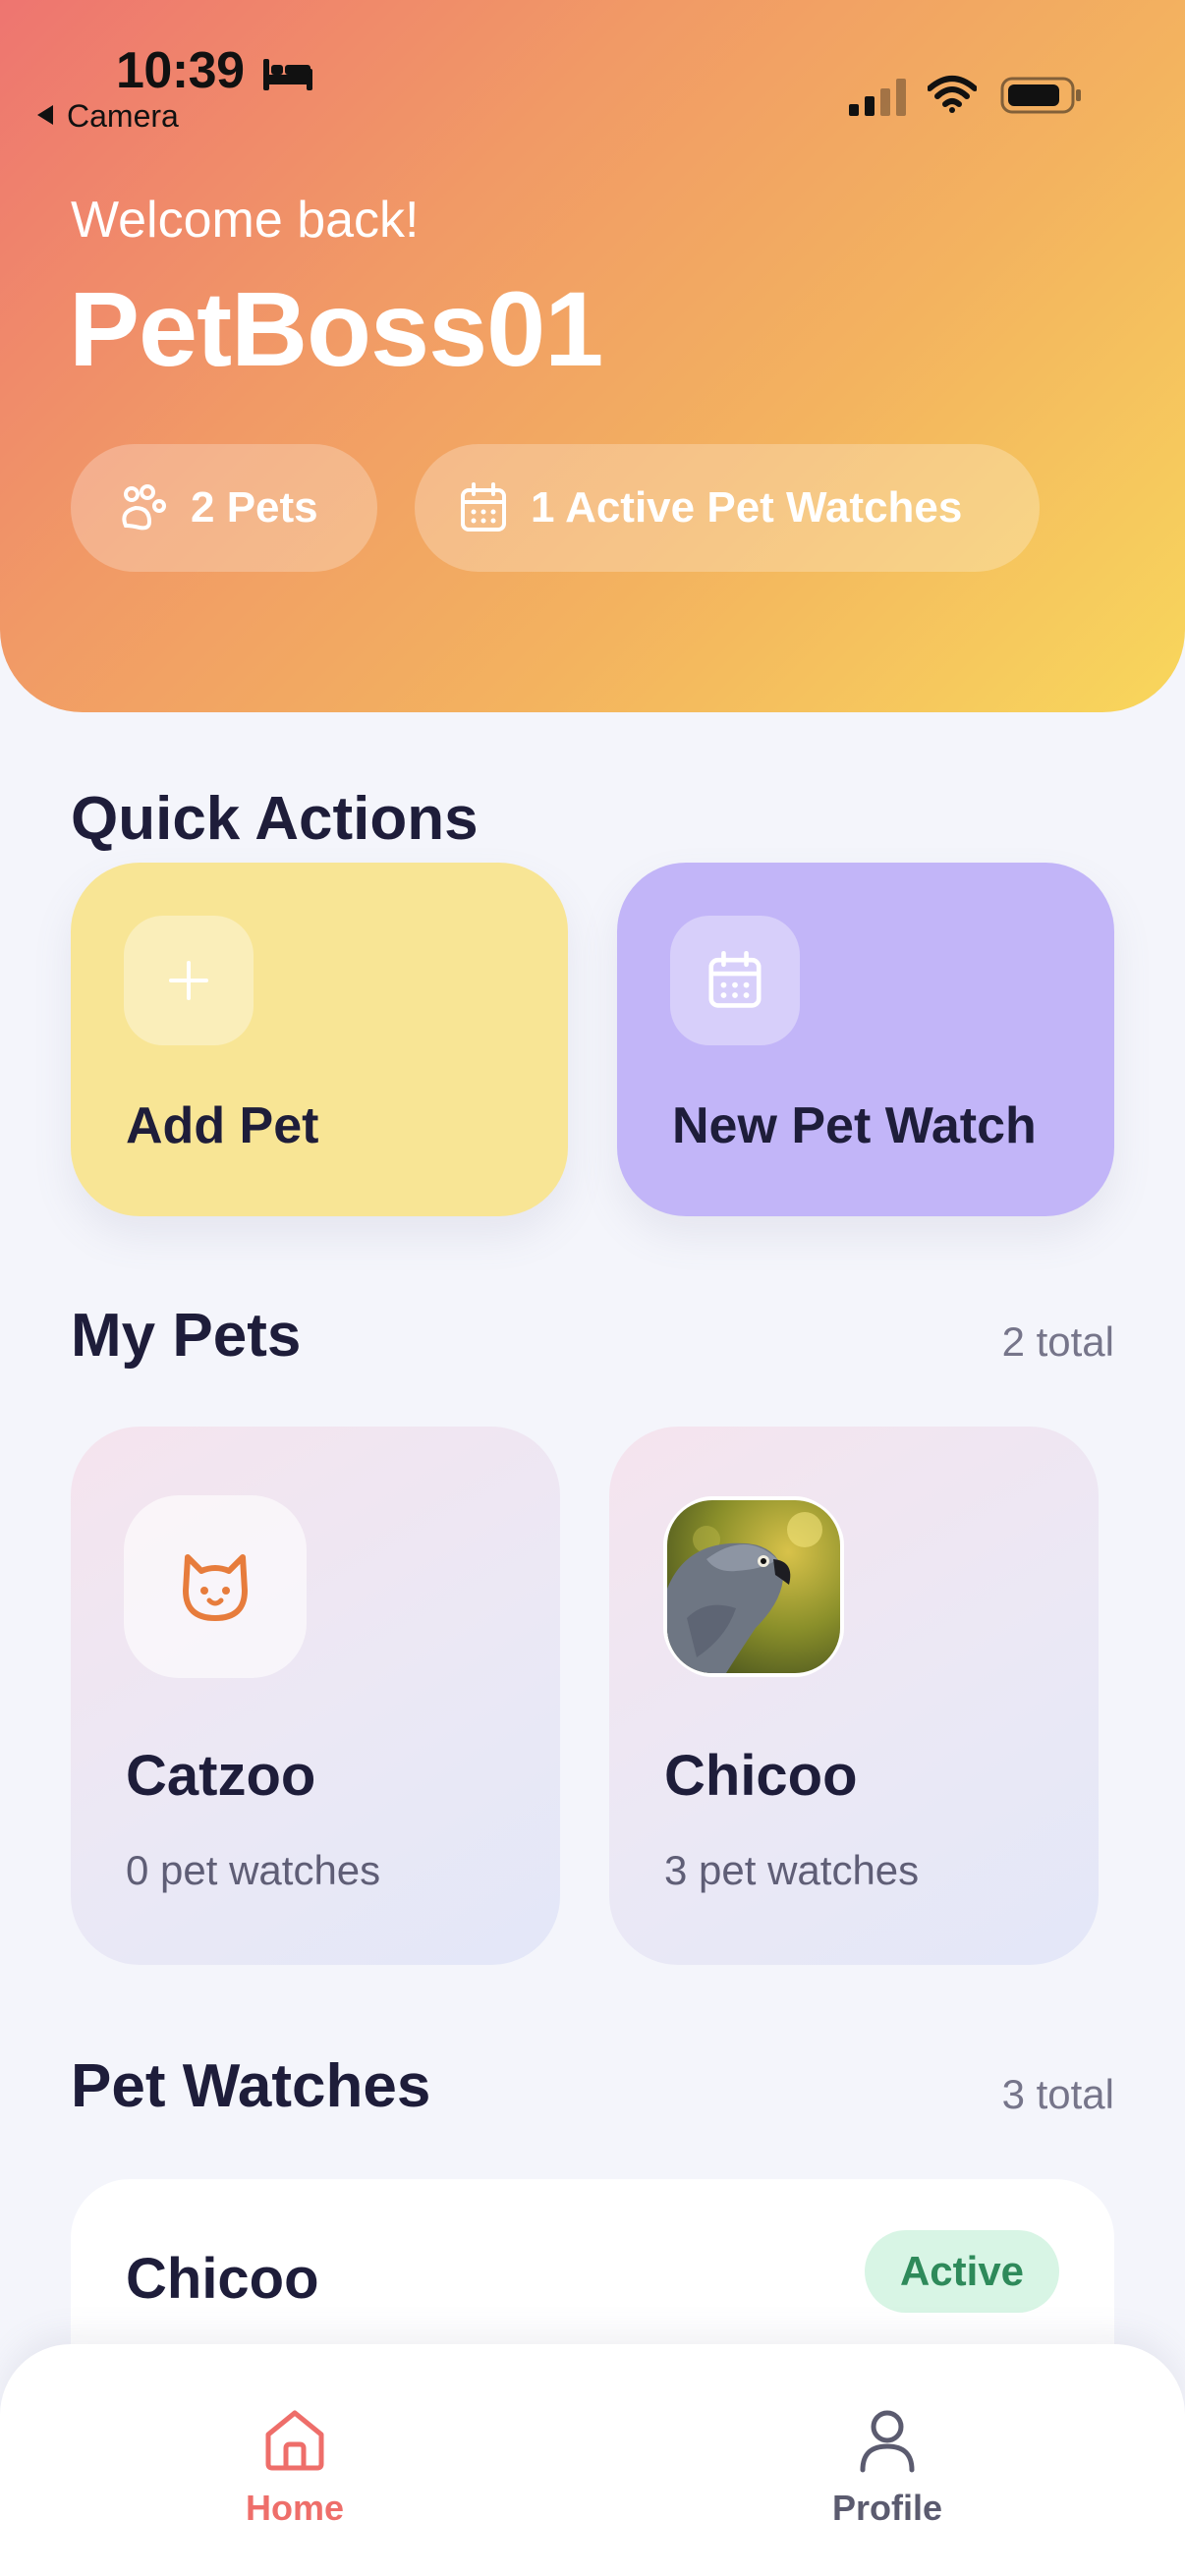 The image size is (1185, 2576). Describe the element at coordinates (251, 2086) in the screenshot. I see `pet-watches-title: Pet Watches` at that location.